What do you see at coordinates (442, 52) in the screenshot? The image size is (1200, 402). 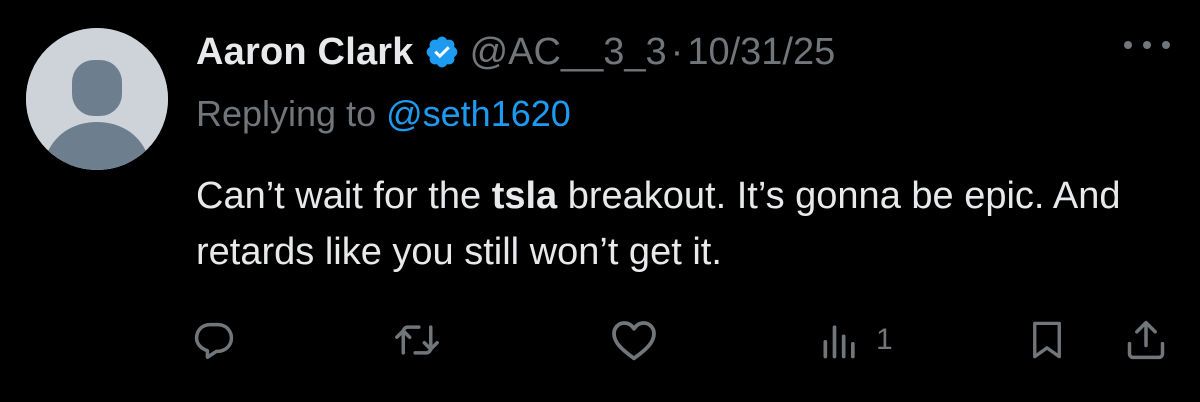 I see `verified-badge-icon` at bounding box center [442, 52].